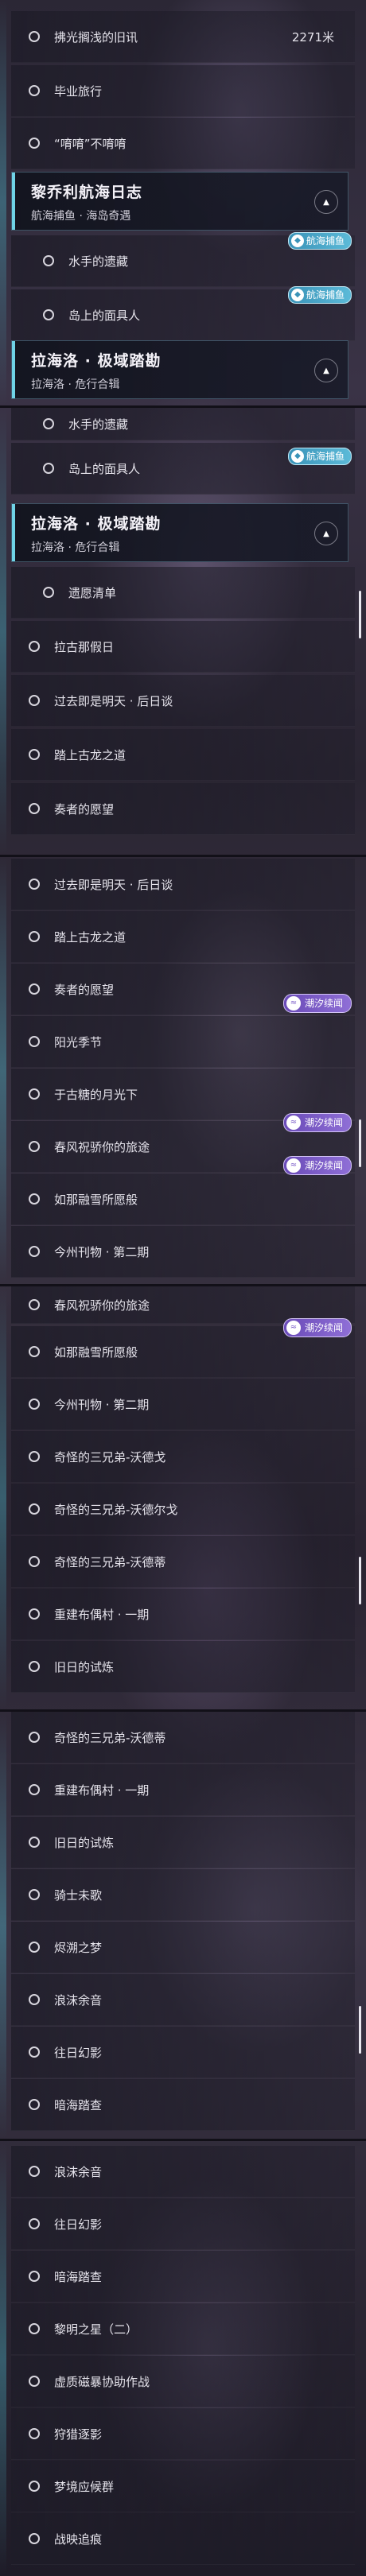 This screenshot has height=2576, width=366. I want to click on quest-row: 骑士未歌, so click(183, 1895).